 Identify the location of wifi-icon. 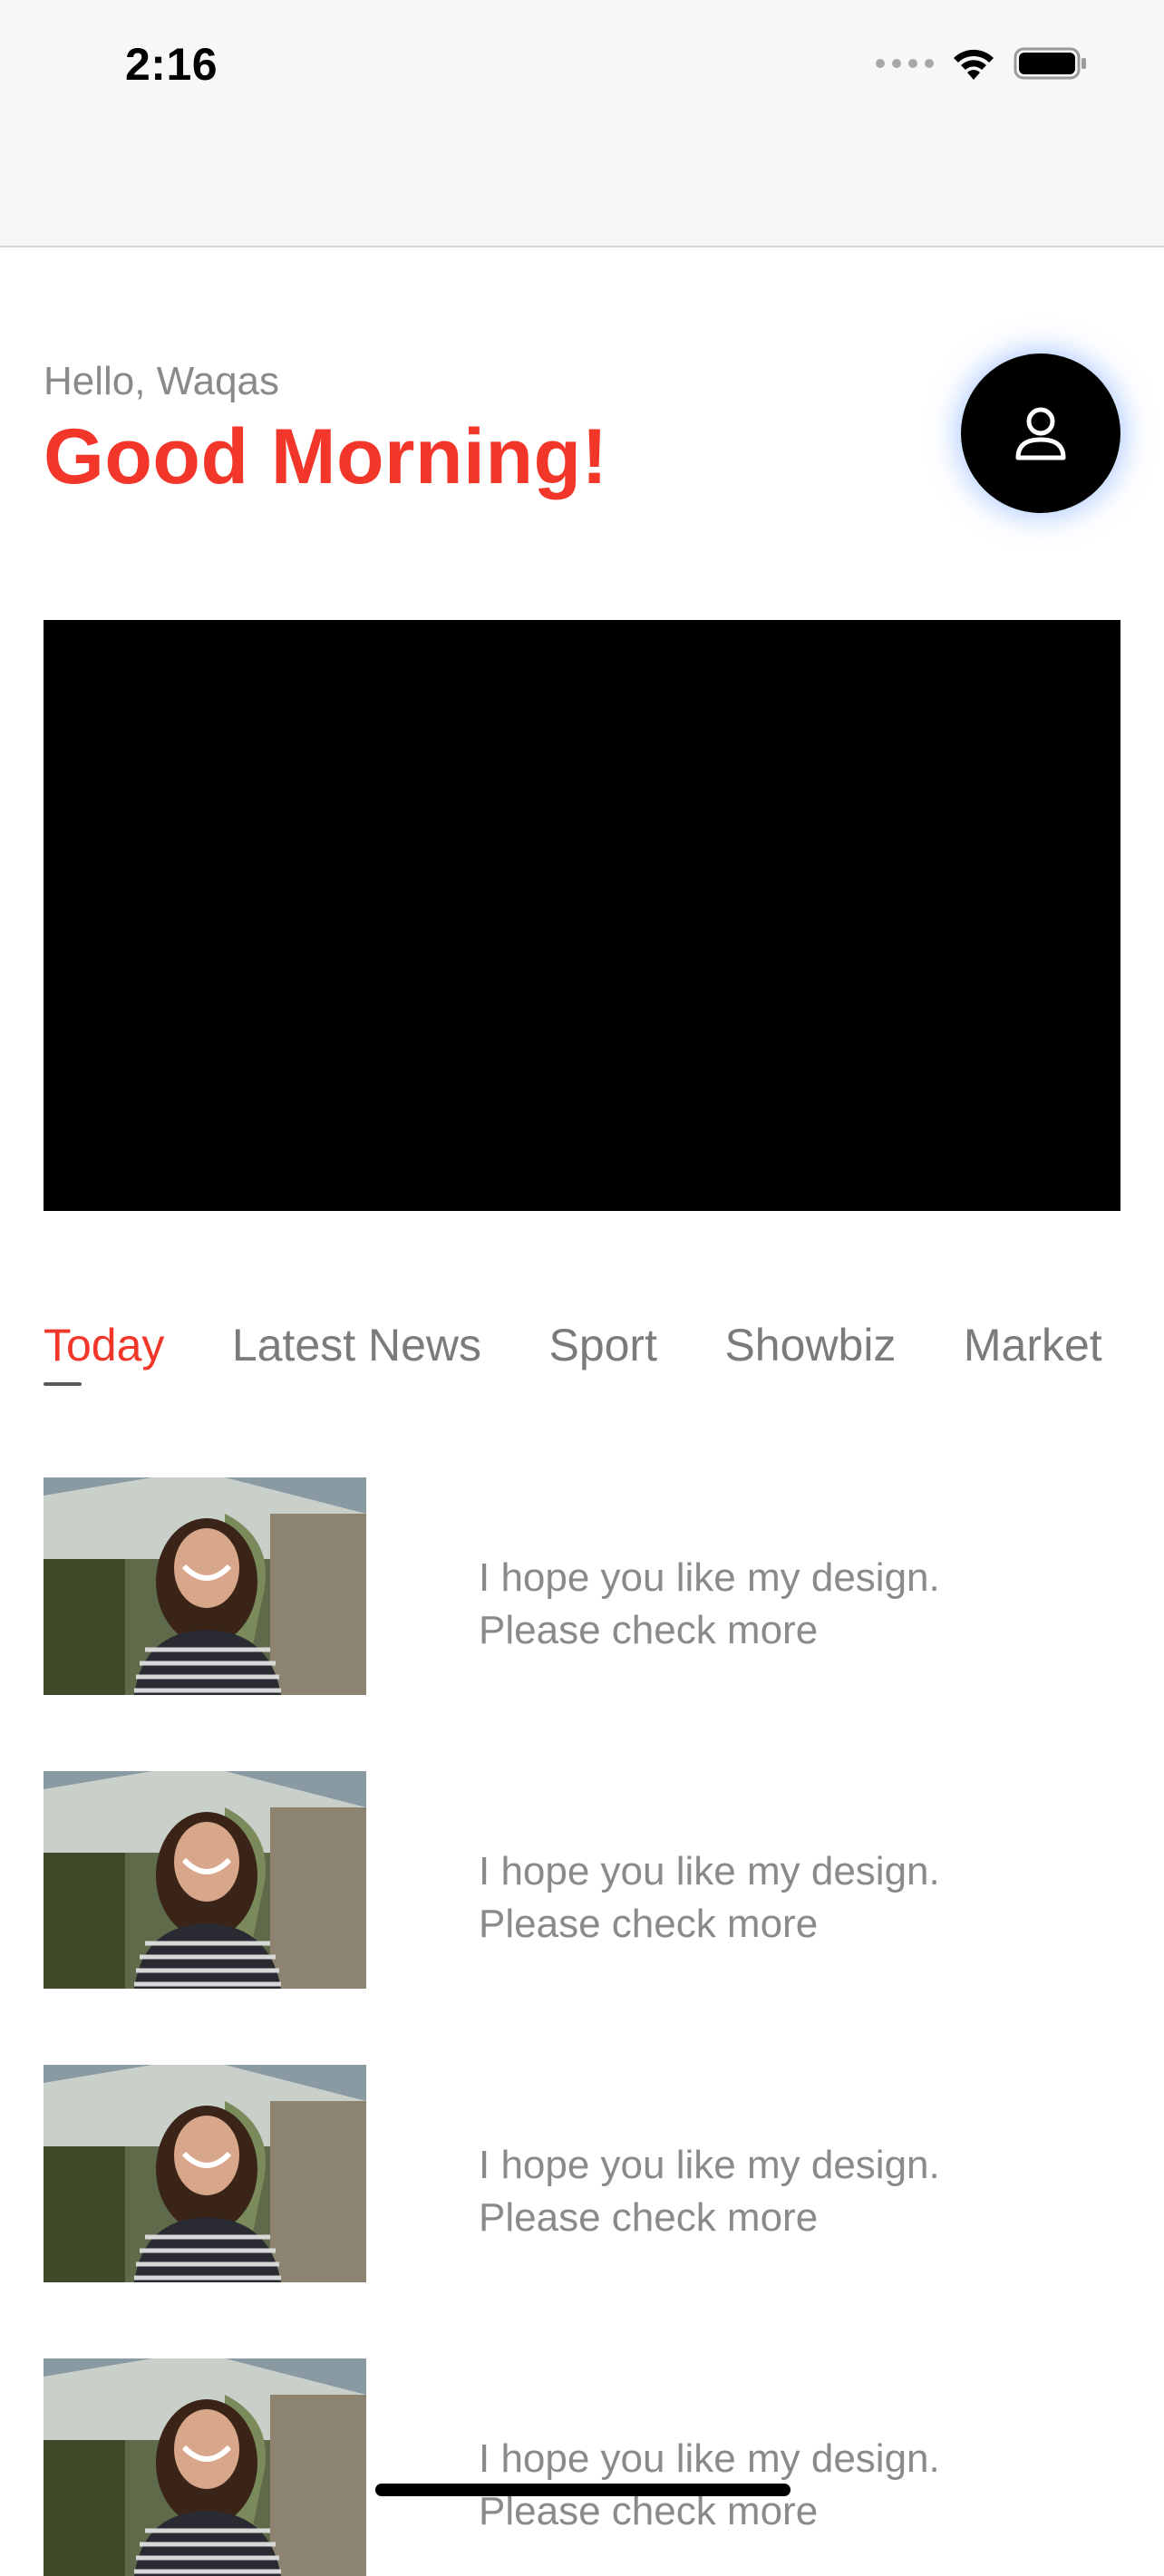
(974, 64).